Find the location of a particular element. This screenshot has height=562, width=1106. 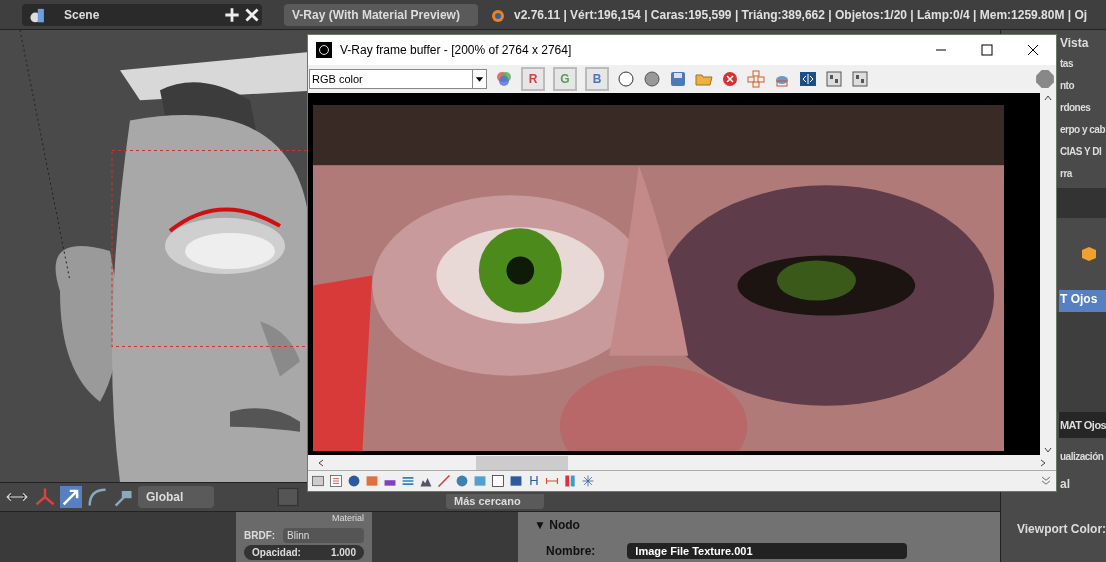

axes-icon is located at coordinates (45, 497).